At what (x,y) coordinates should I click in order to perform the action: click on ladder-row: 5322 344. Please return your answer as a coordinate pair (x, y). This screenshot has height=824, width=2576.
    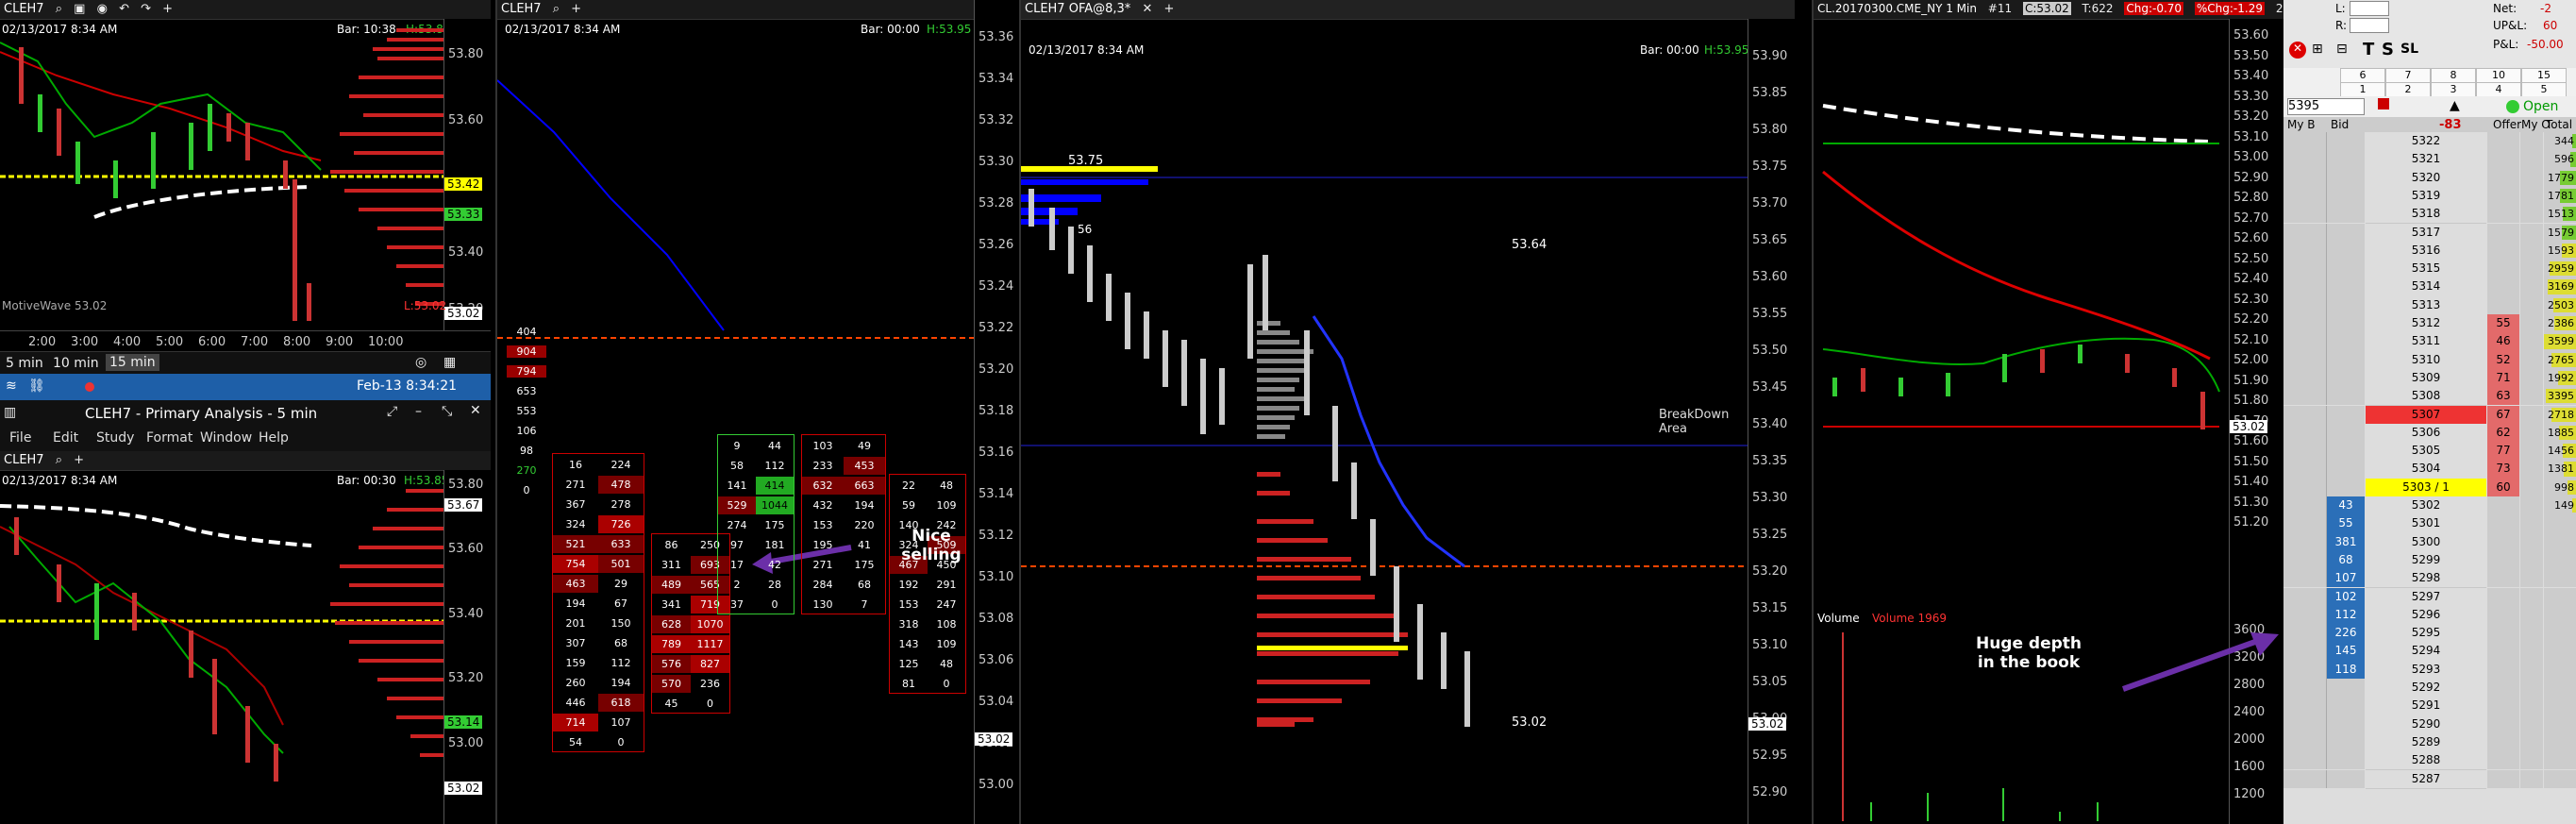
    Looking at the image, I should click on (2429, 142).